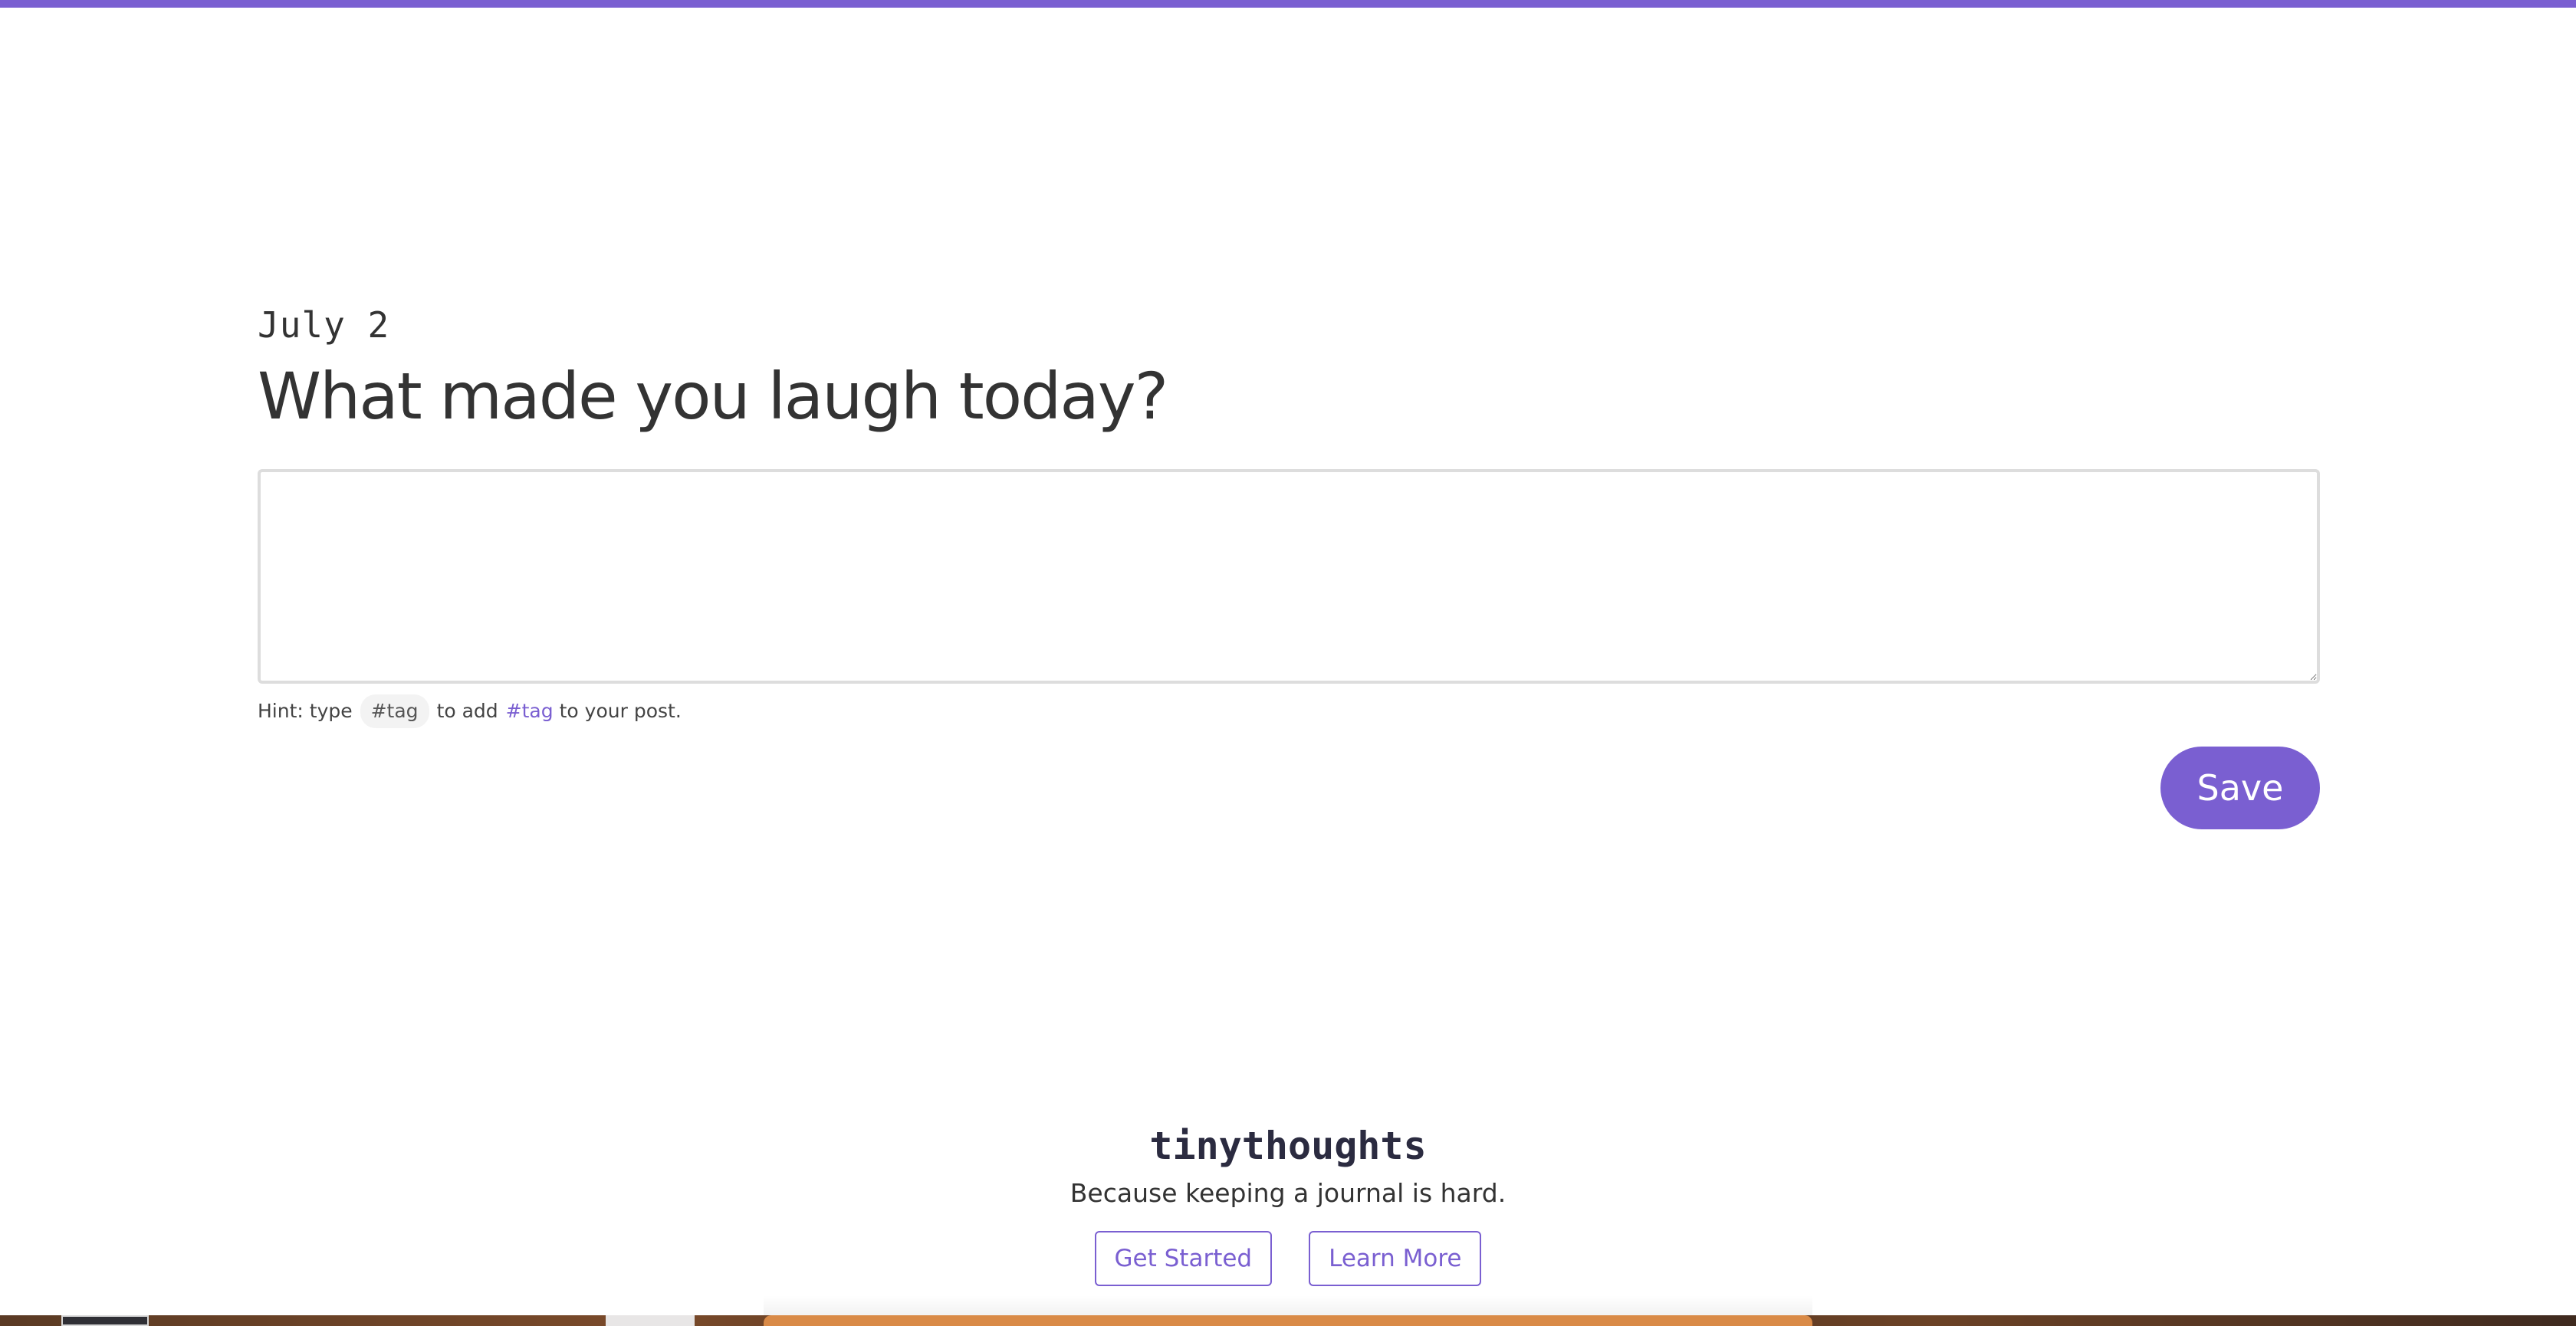 The image size is (2576, 1326). I want to click on hint-prefix: Hint: type, so click(306, 711).